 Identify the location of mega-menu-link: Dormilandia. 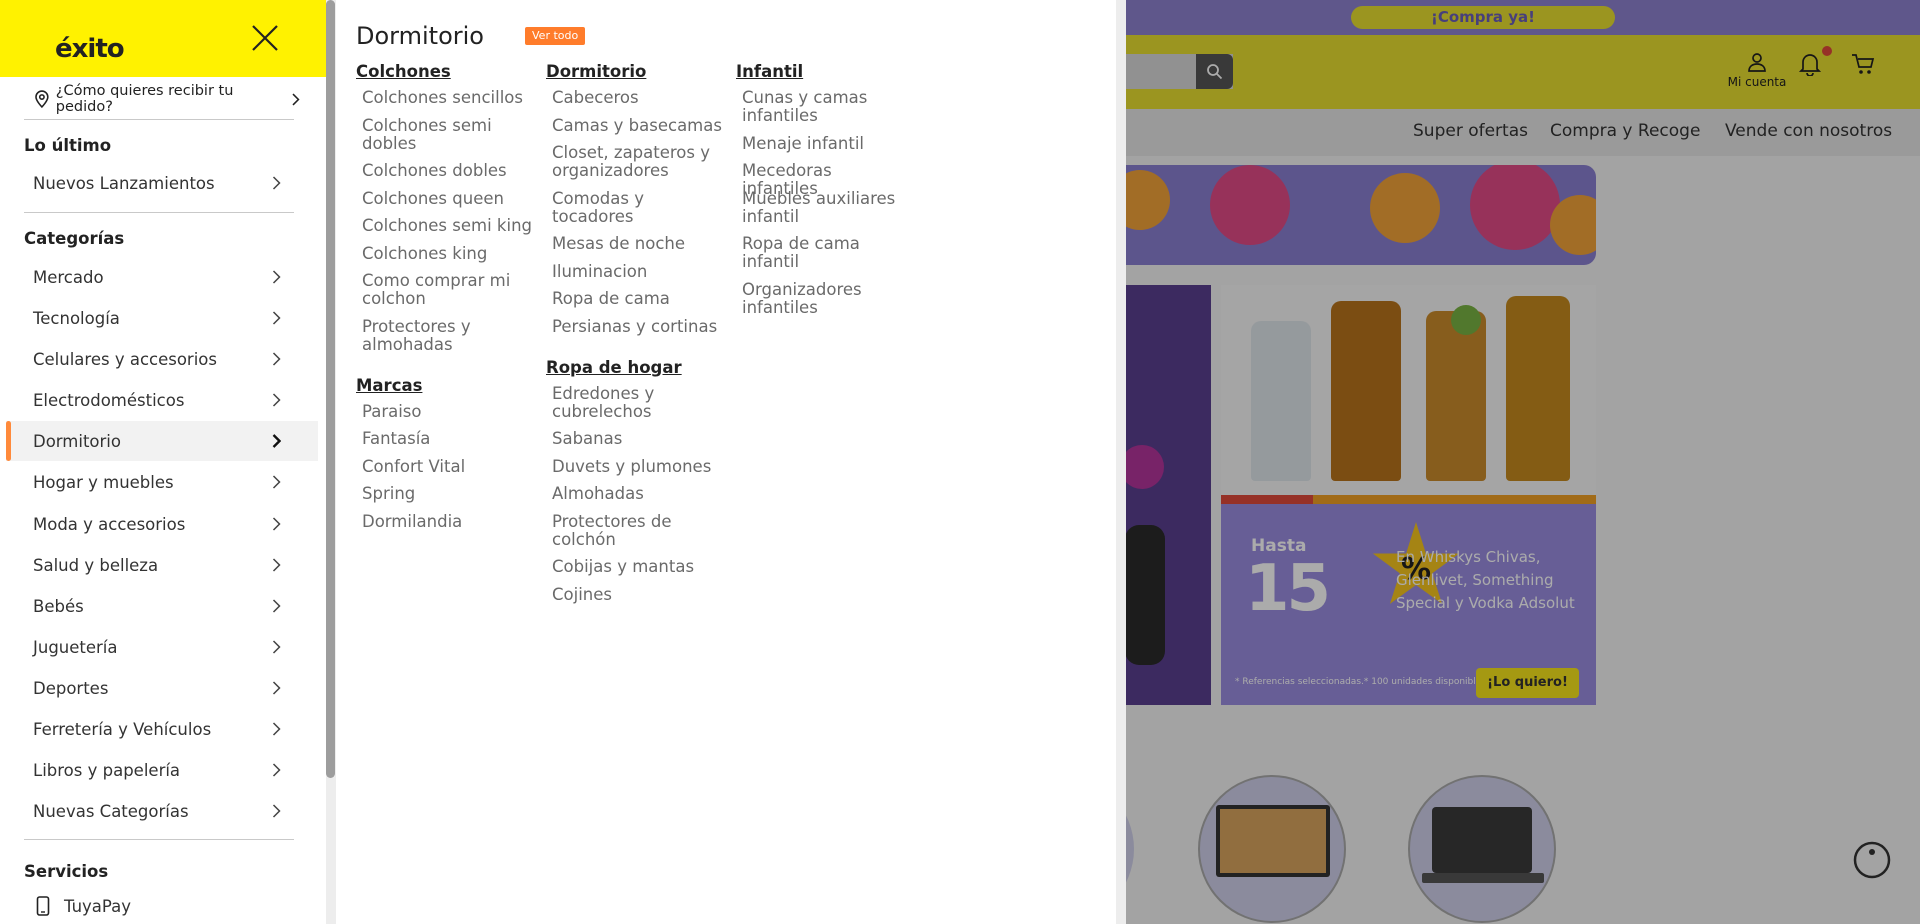
(447, 521).